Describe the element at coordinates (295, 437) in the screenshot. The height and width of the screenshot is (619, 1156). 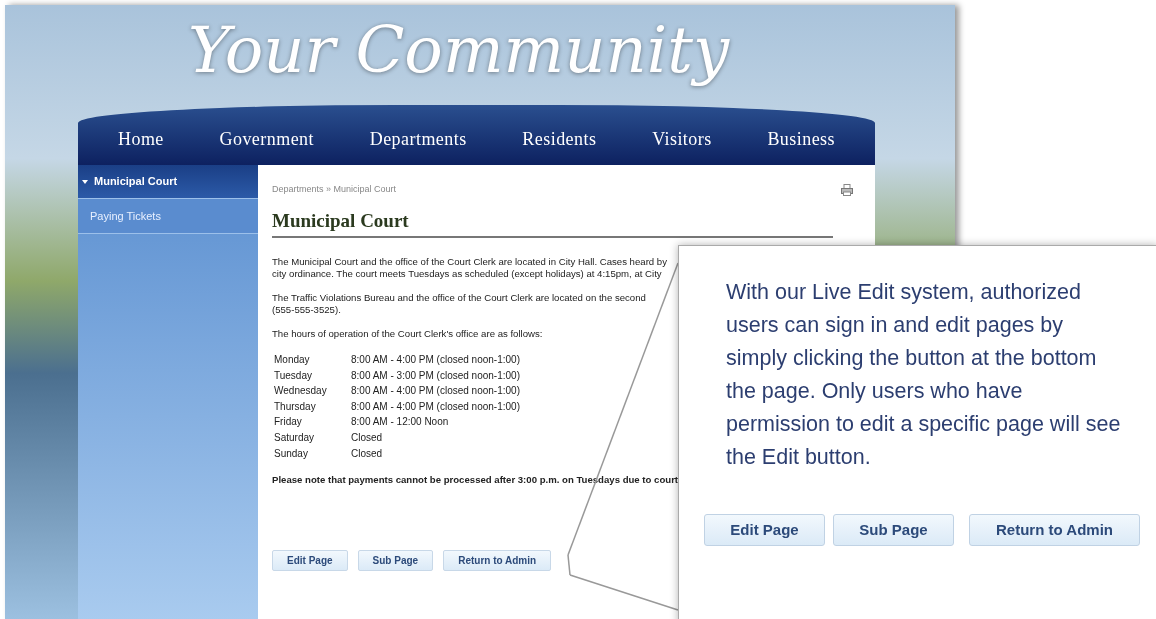
I see `day-label: Saturday` at that location.